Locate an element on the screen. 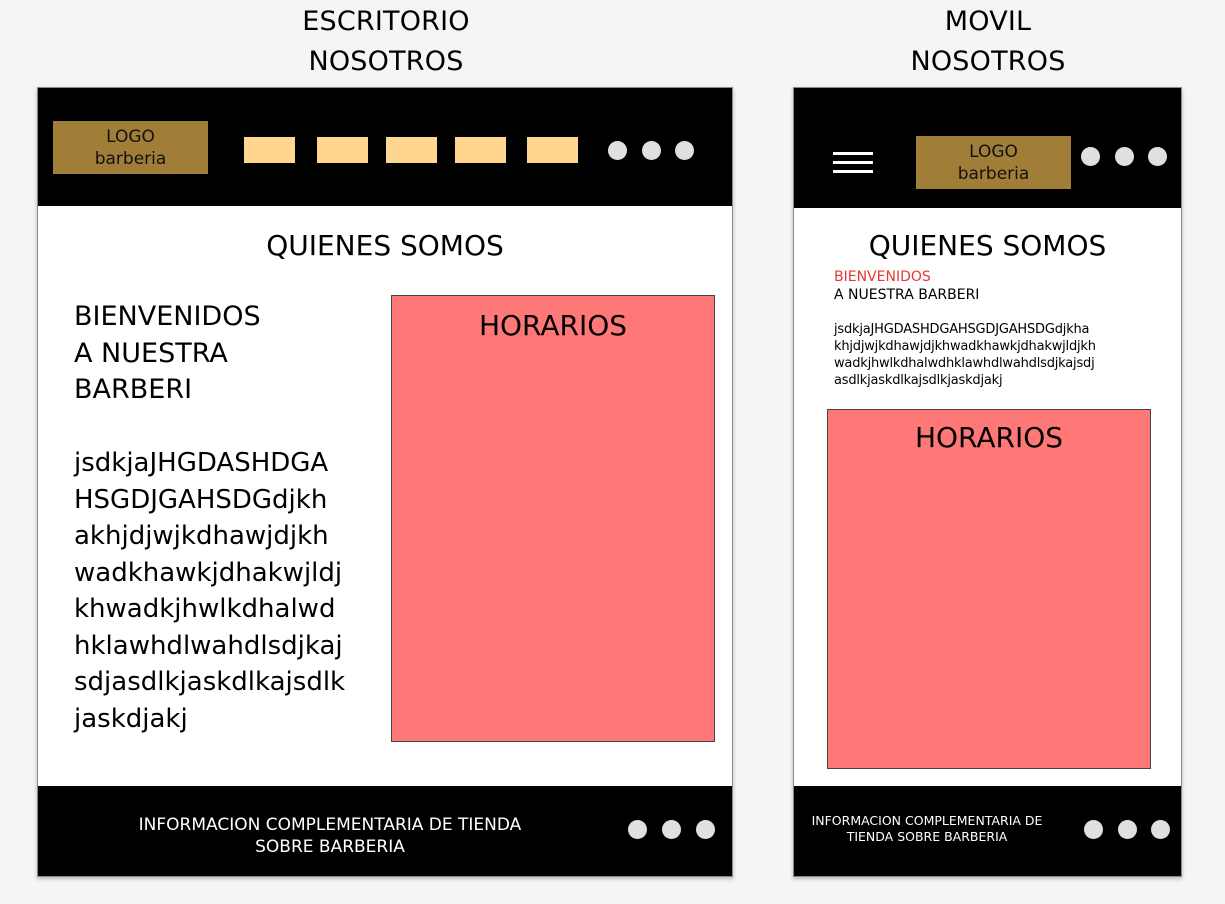 This screenshot has height=904, width=1225. desktop-welcome-line: A NUESTRA is located at coordinates (151, 353).